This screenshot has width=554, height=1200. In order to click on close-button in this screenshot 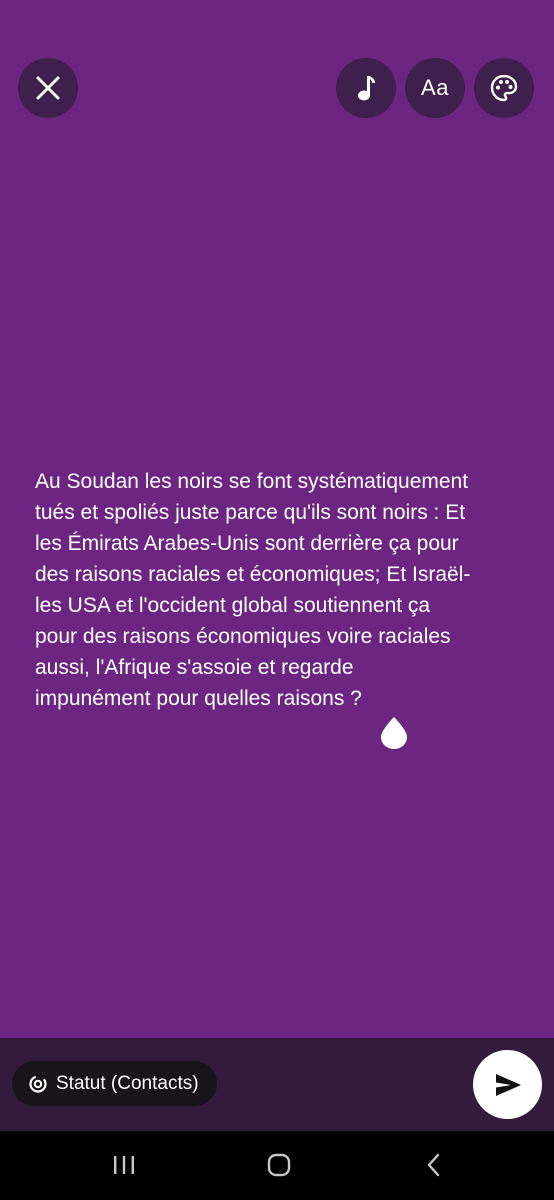, I will do `click(48, 88)`.